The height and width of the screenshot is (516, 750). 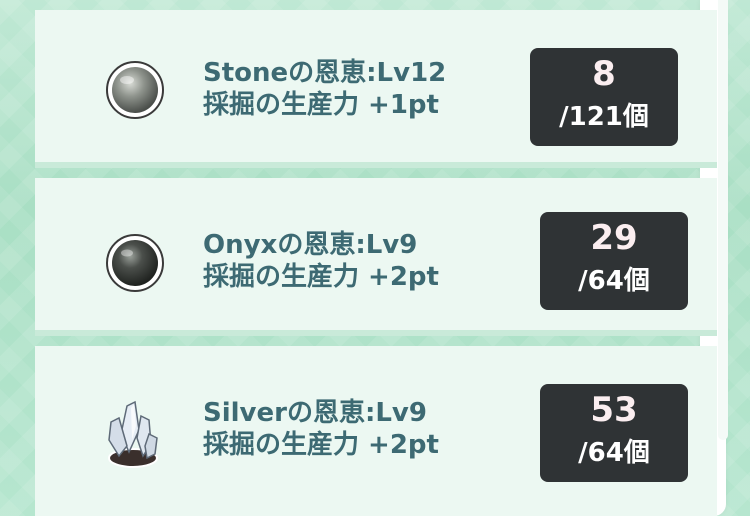 I want to click on count-box: 53 /64個, so click(x=614, y=433).